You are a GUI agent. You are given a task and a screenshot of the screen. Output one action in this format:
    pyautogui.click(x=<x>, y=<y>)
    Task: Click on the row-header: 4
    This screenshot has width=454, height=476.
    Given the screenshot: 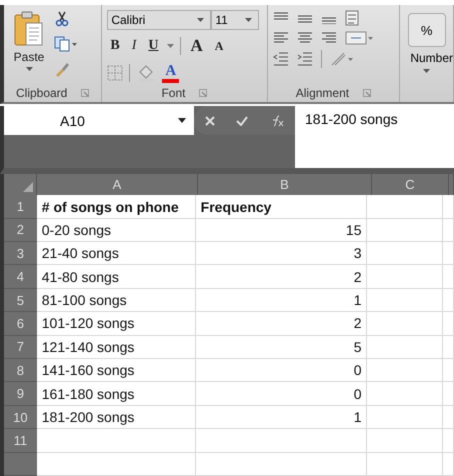 What is the action you would take?
    pyautogui.click(x=20, y=277)
    